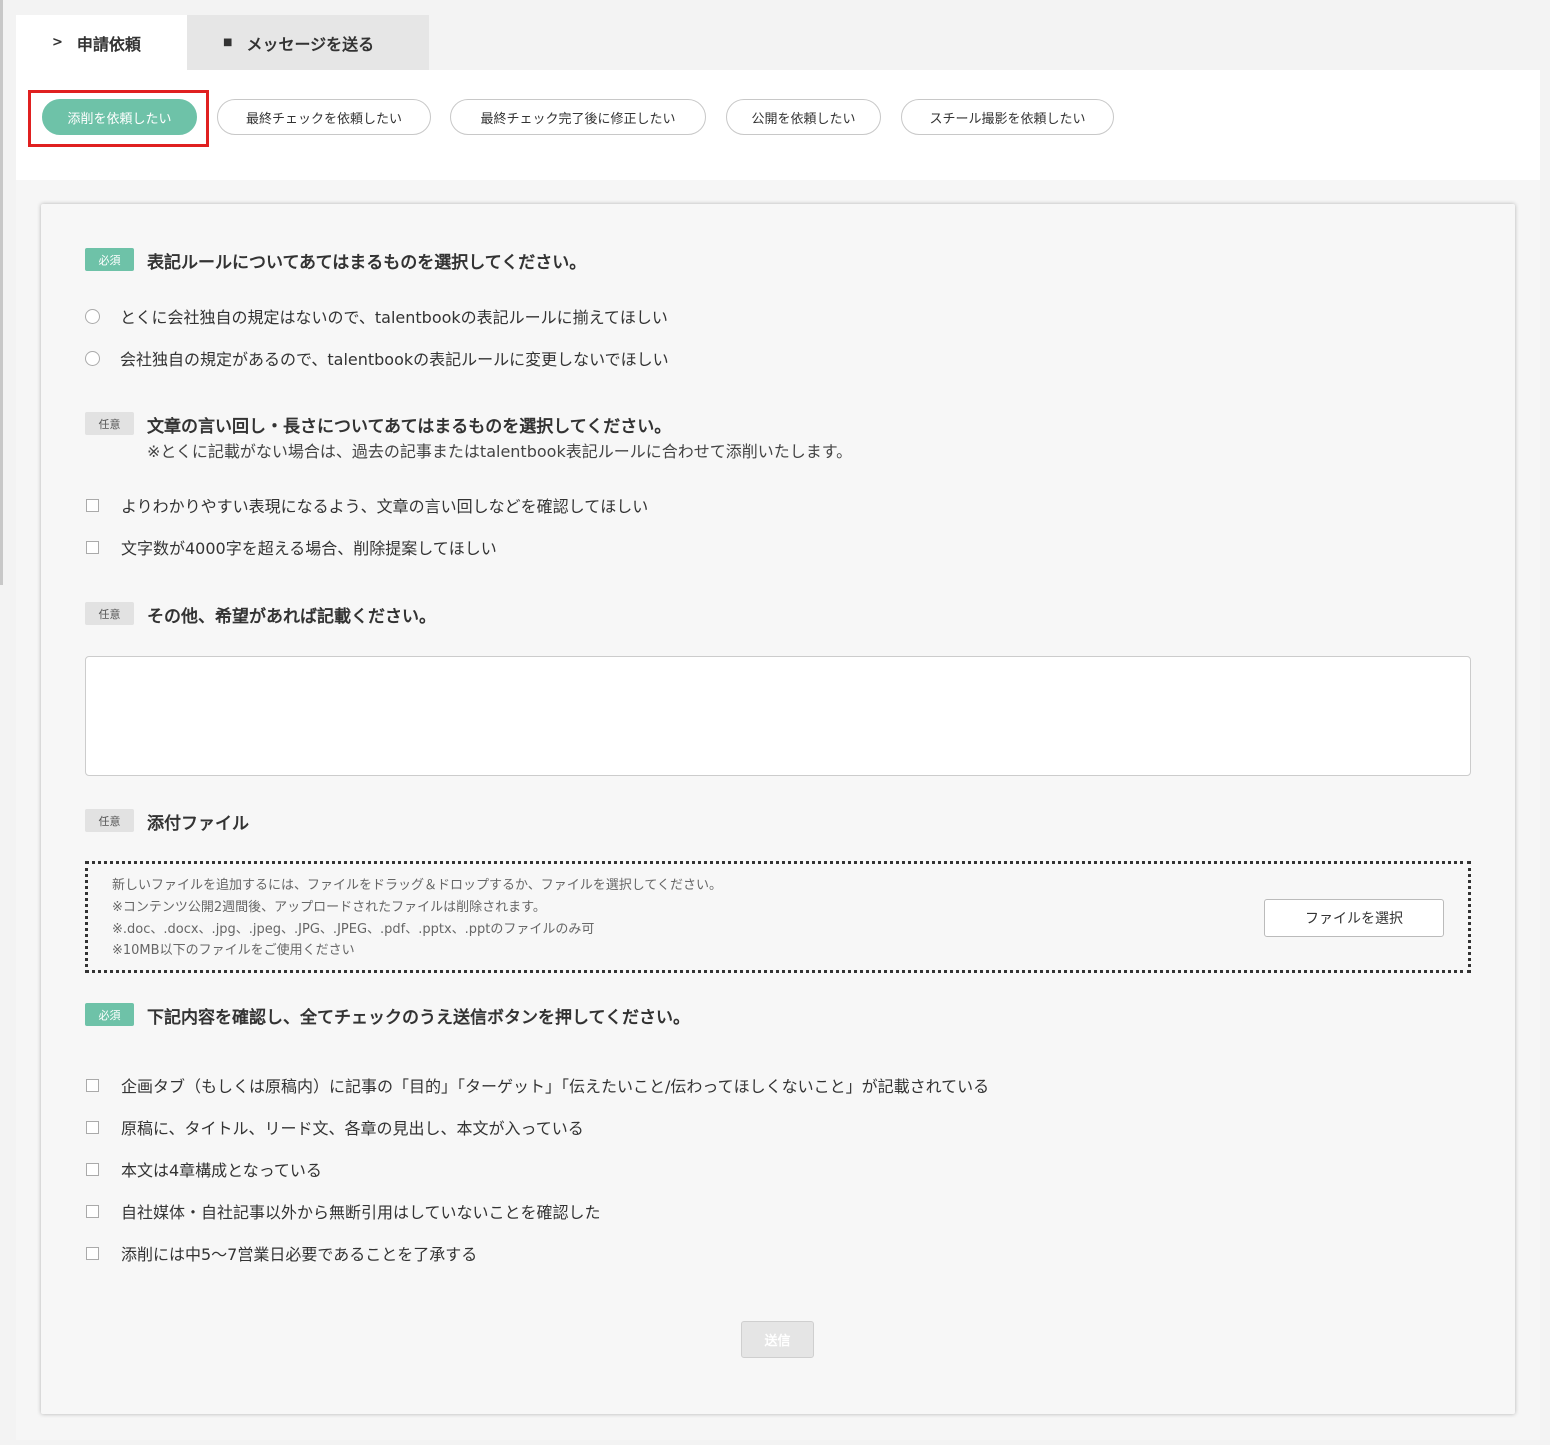 The image size is (1550, 1445). Describe the element at coordinates (367, 263) in the screenshot. I see `question-notation-rule: 表記ルールについてあてはまるものを選択してください。` at that location.